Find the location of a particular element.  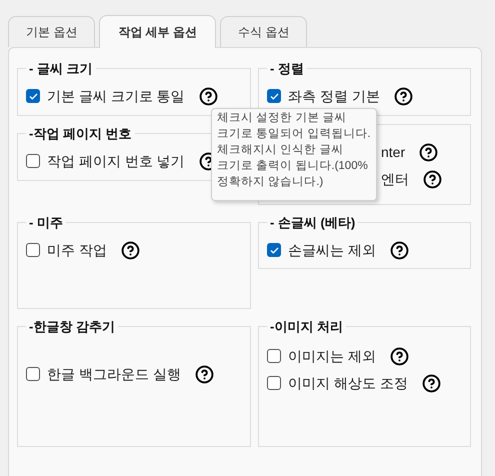

tab: 수식 옵션 is located at coordinates (264, 31).